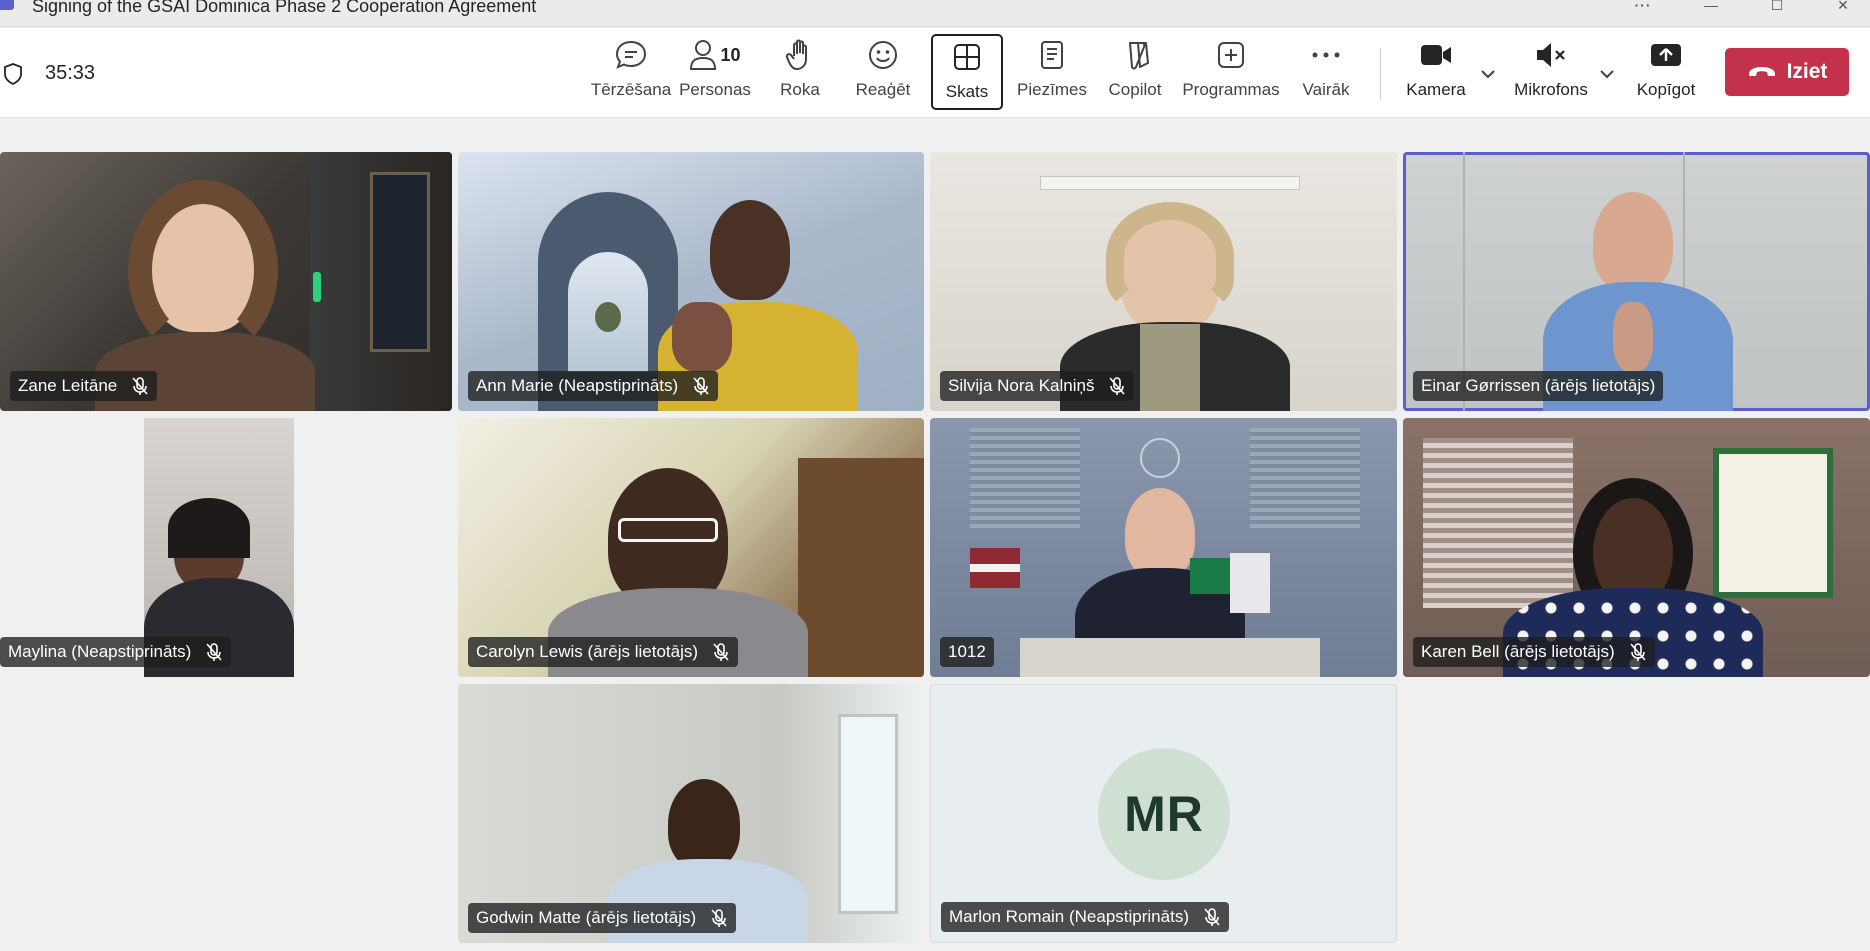 The width and height of the screenshot is (1870, 951). Describe the element at coordinates (1380, 74) in the screenshot. I see `toolbar-separator` at that location.